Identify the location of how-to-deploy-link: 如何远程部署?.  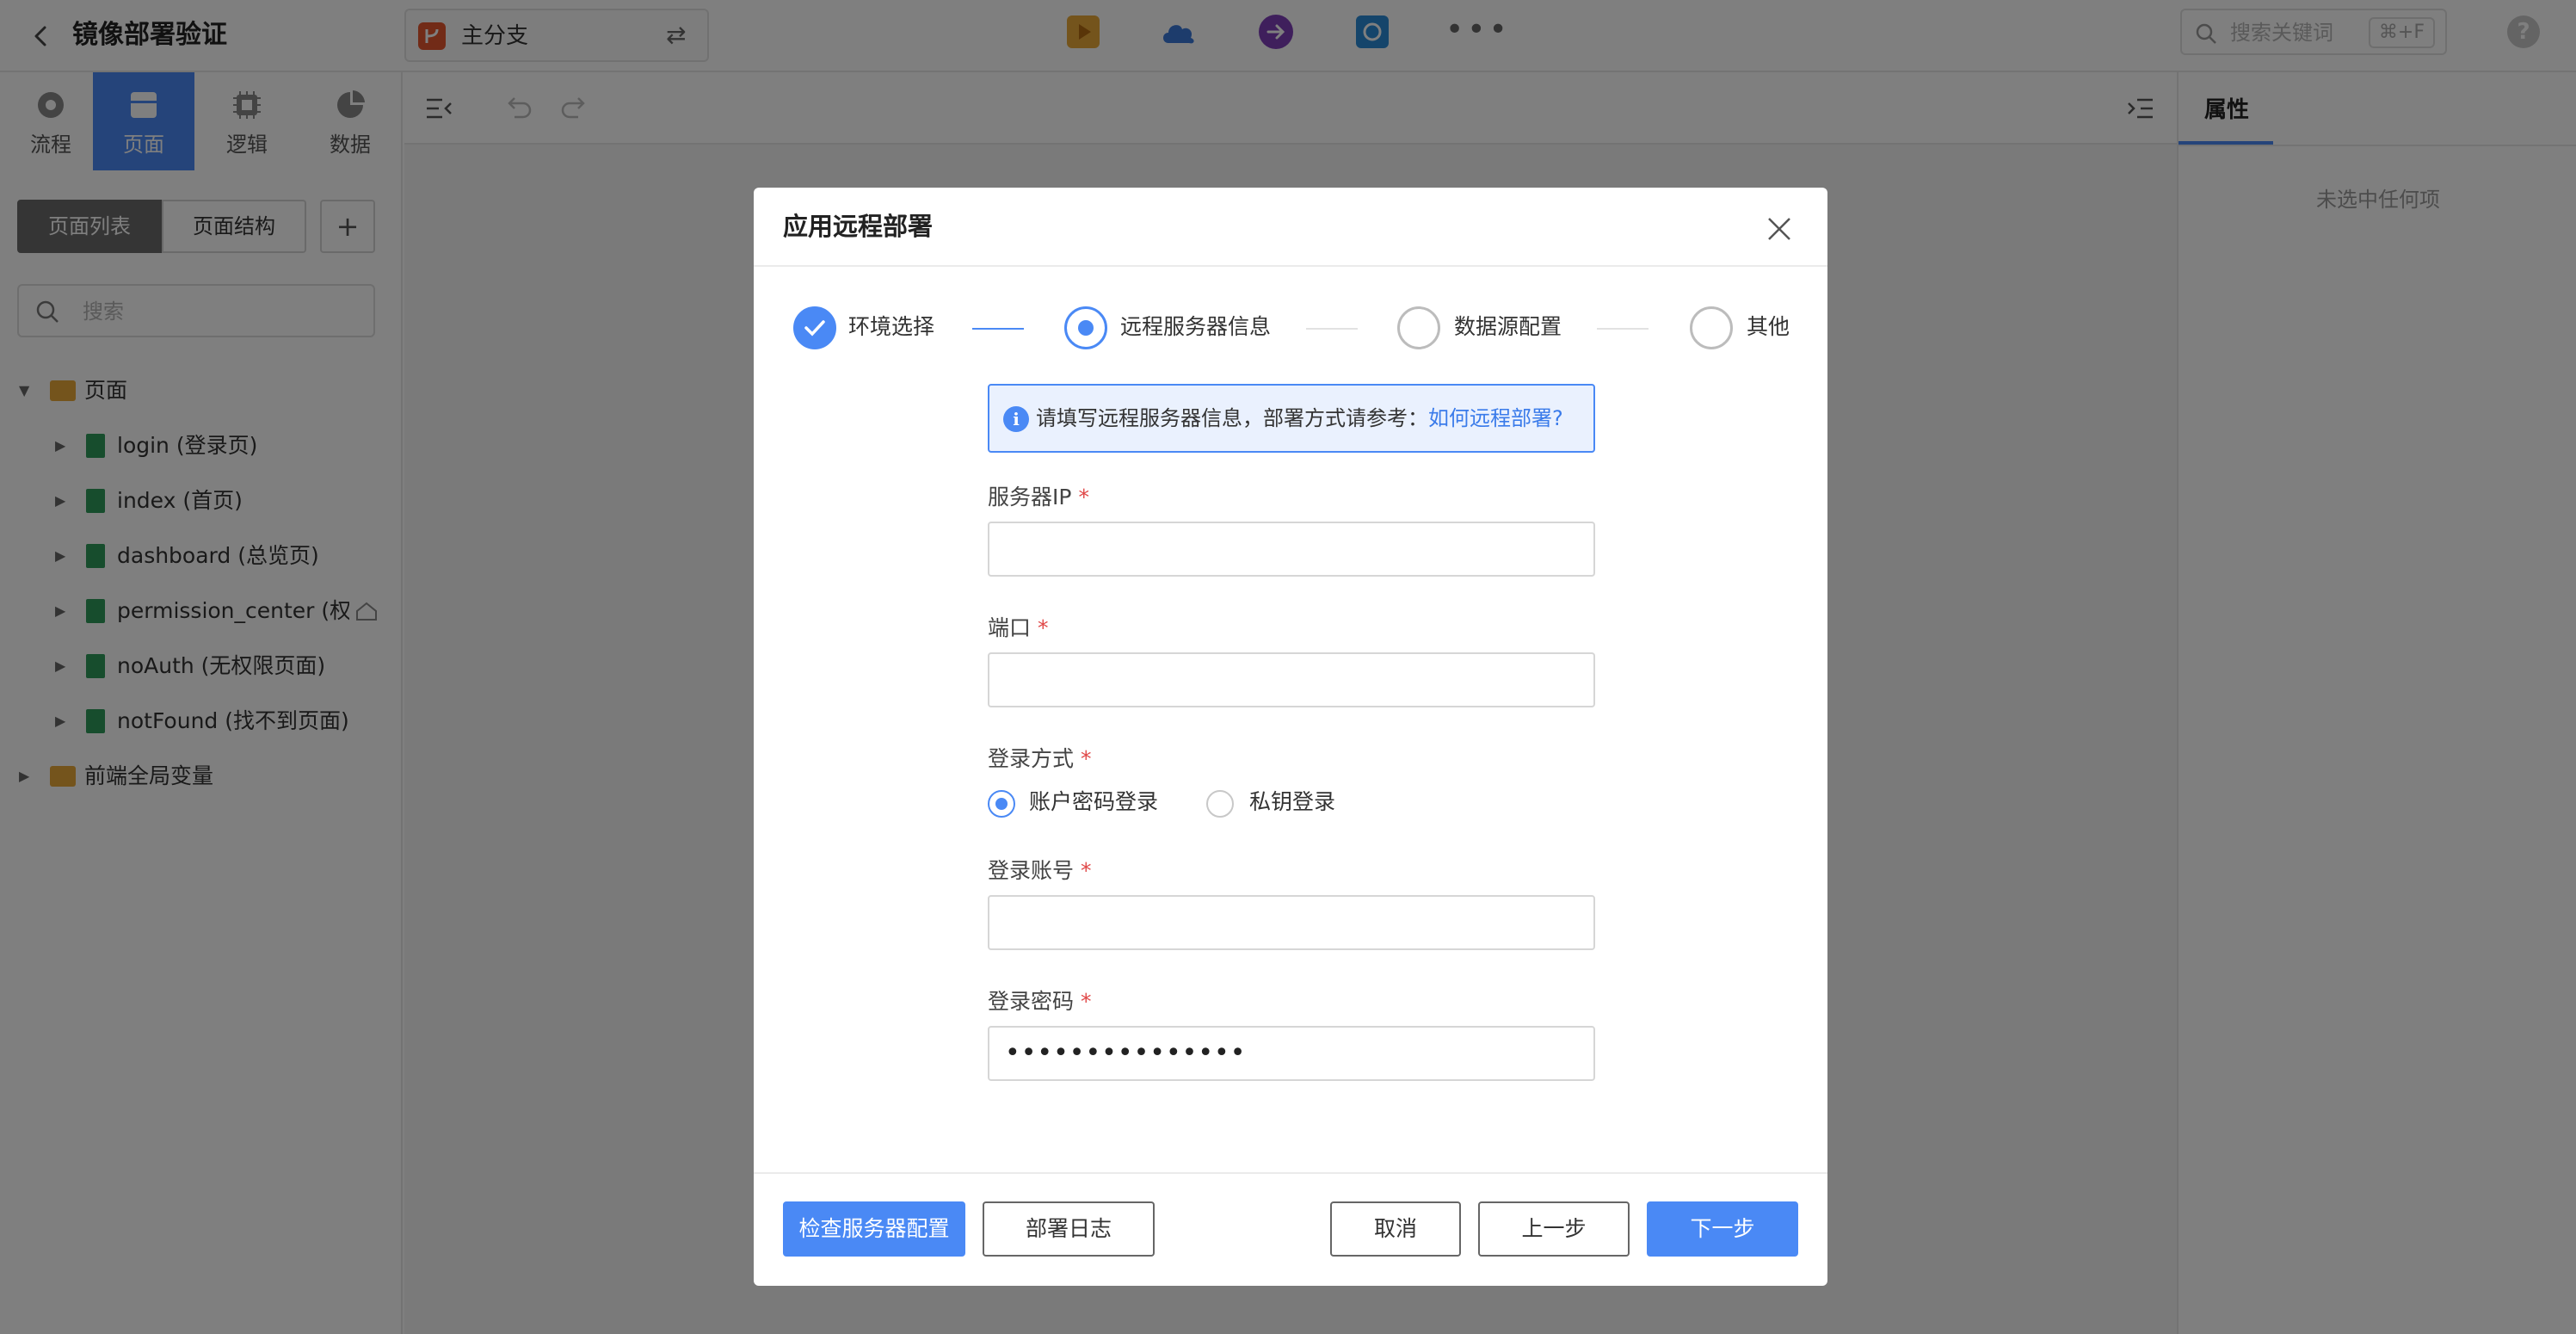
(1496, 418).